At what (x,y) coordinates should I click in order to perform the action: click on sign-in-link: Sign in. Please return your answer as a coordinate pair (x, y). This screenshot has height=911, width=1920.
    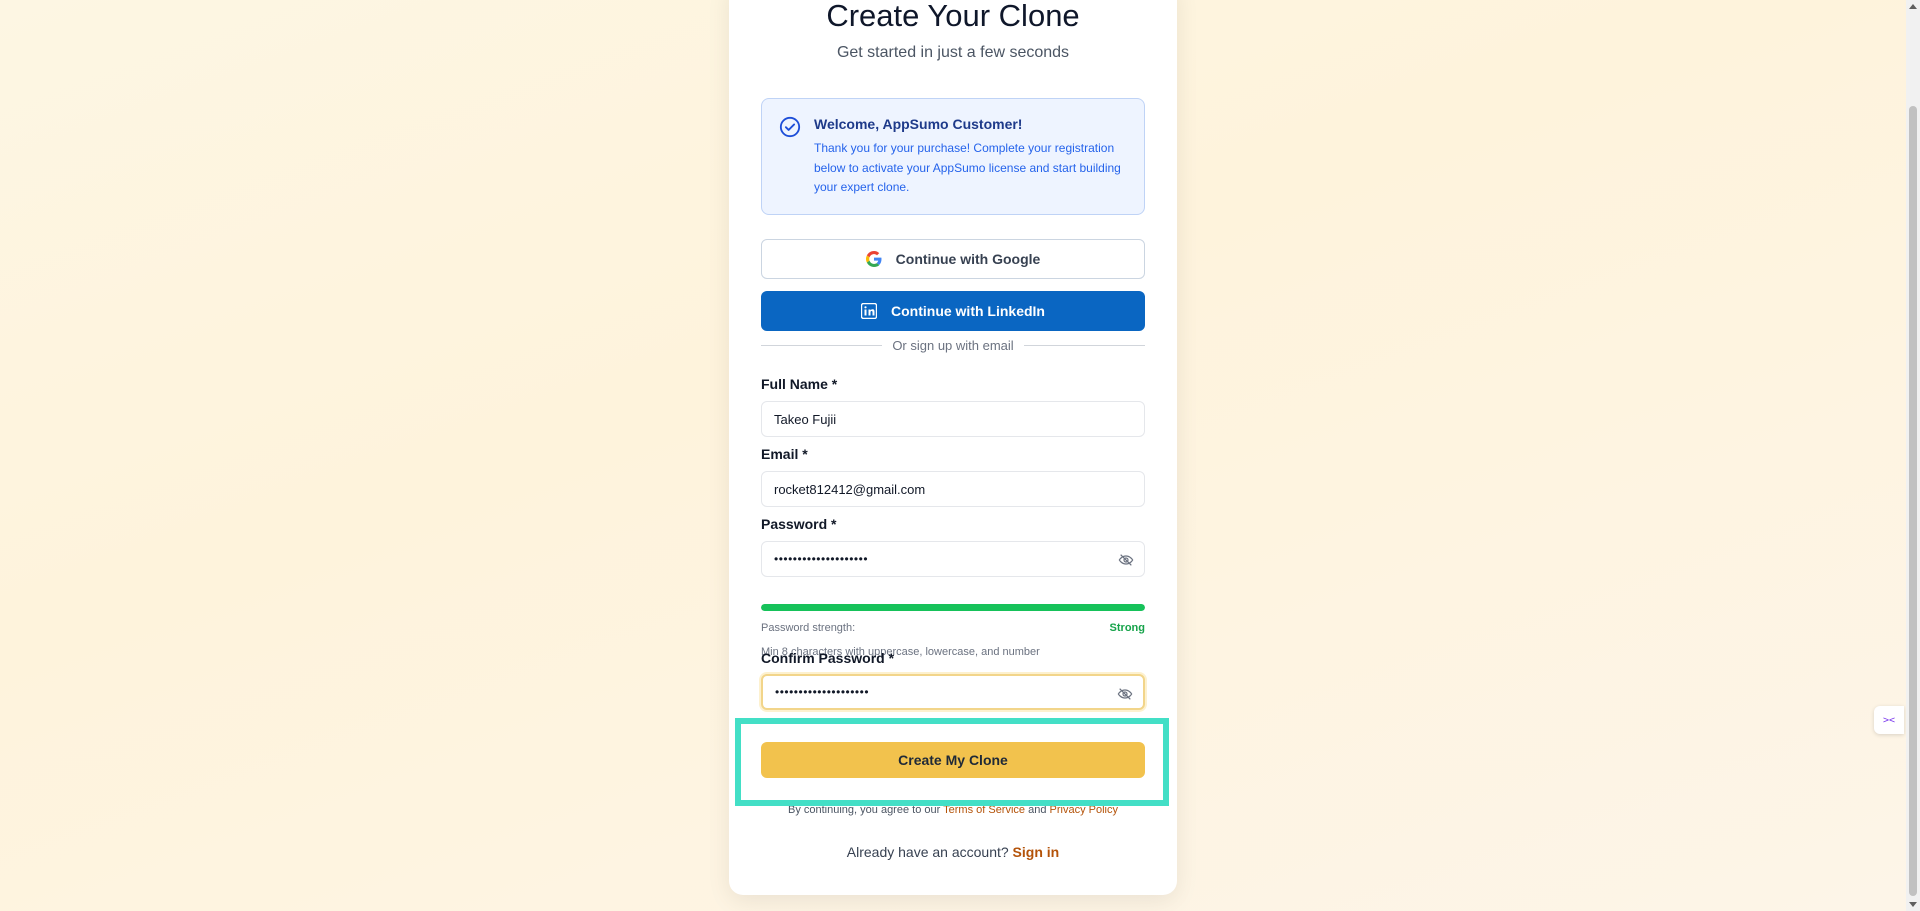
    Looking at the image, I should click on (1036, 852).